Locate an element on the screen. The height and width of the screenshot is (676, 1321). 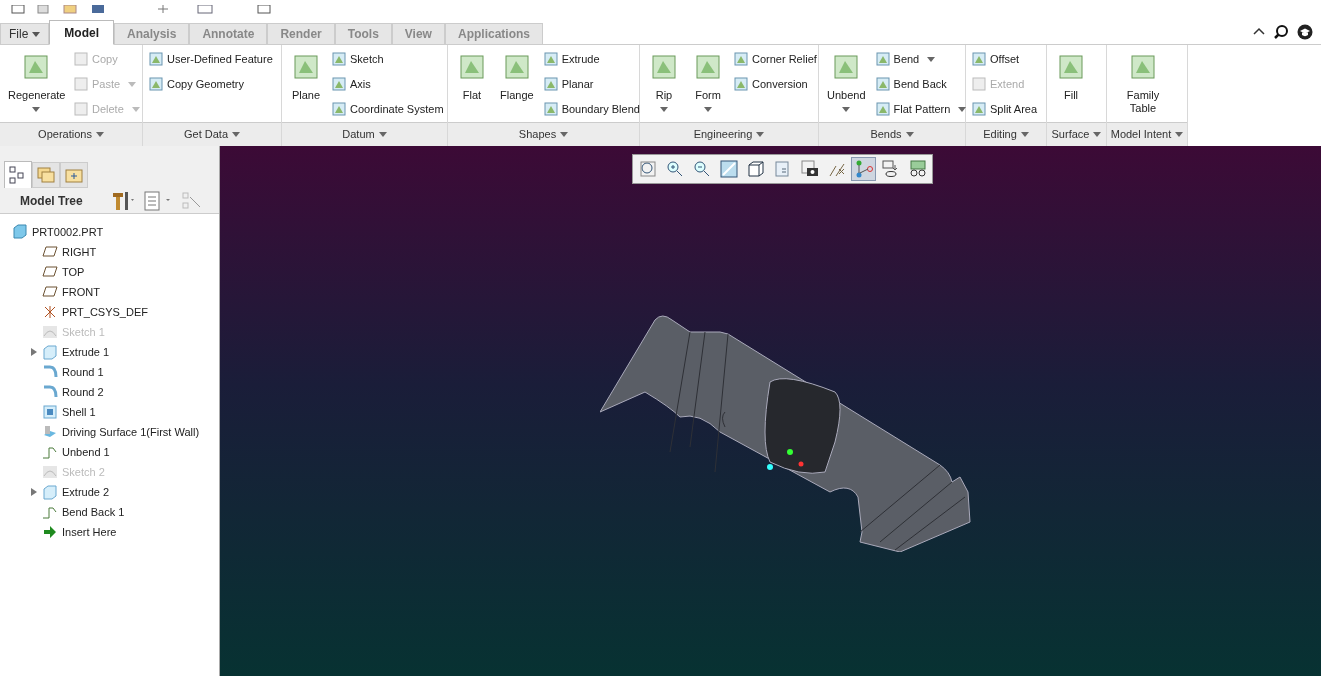
ribbon-button: Offset is located at coordinates (1005, 59).